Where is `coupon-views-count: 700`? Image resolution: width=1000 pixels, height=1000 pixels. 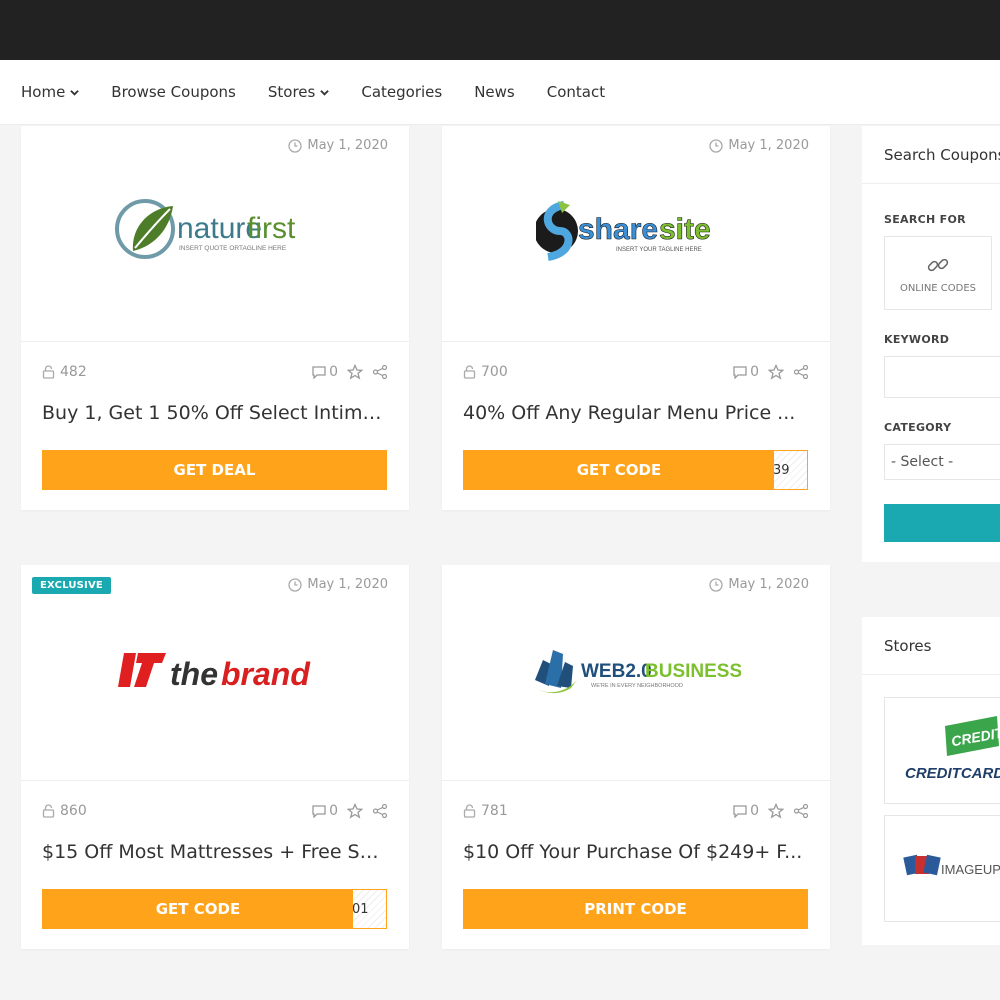 coupon-views-count: 700 is located at coordinates (494, 372).